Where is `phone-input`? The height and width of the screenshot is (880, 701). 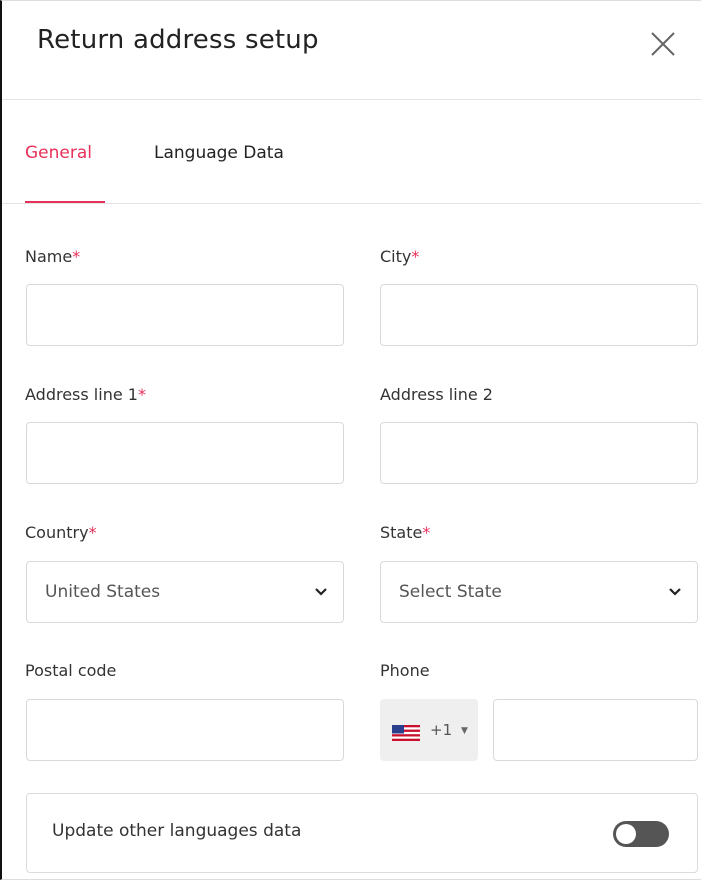 phone-input is located at coordinates (595, 730).